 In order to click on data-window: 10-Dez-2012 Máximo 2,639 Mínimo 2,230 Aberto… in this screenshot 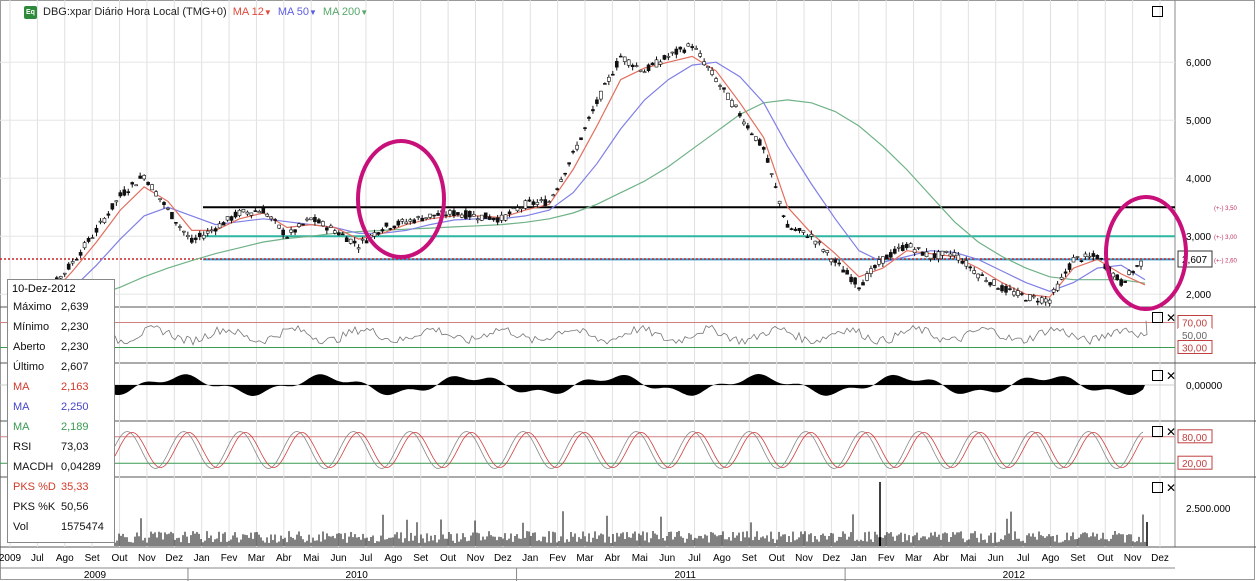, I will do `click(61, 411)`.